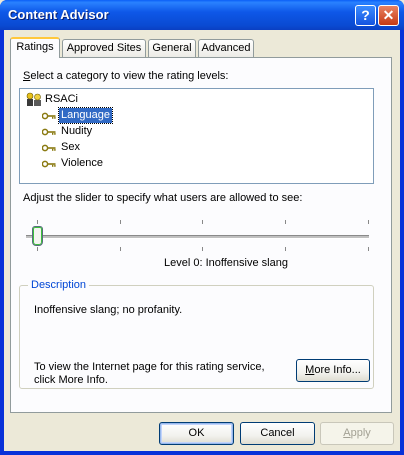  I want to click on level-text: Level 0: Inoffensive slang, so click(226, 263).